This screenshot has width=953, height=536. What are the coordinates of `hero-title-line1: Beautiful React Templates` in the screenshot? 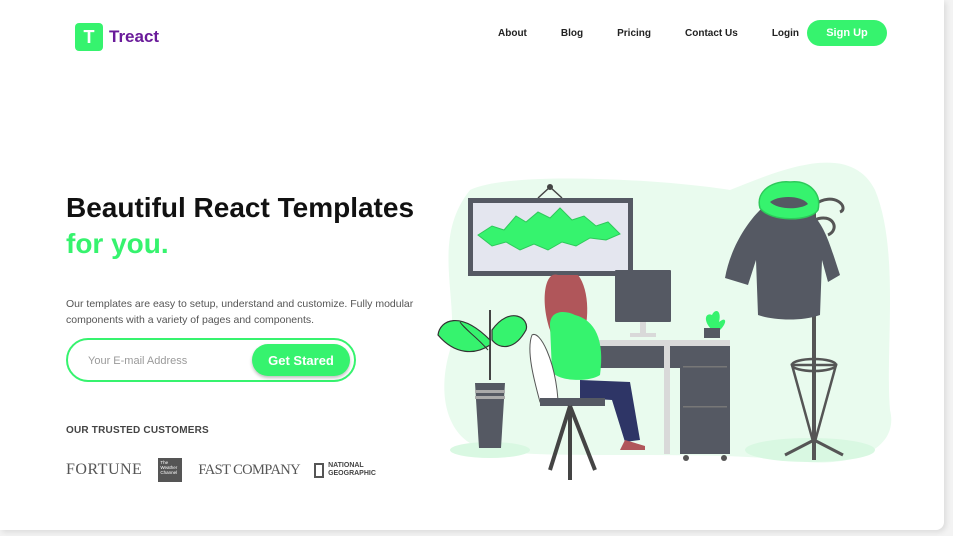 It's located at (240, 207).